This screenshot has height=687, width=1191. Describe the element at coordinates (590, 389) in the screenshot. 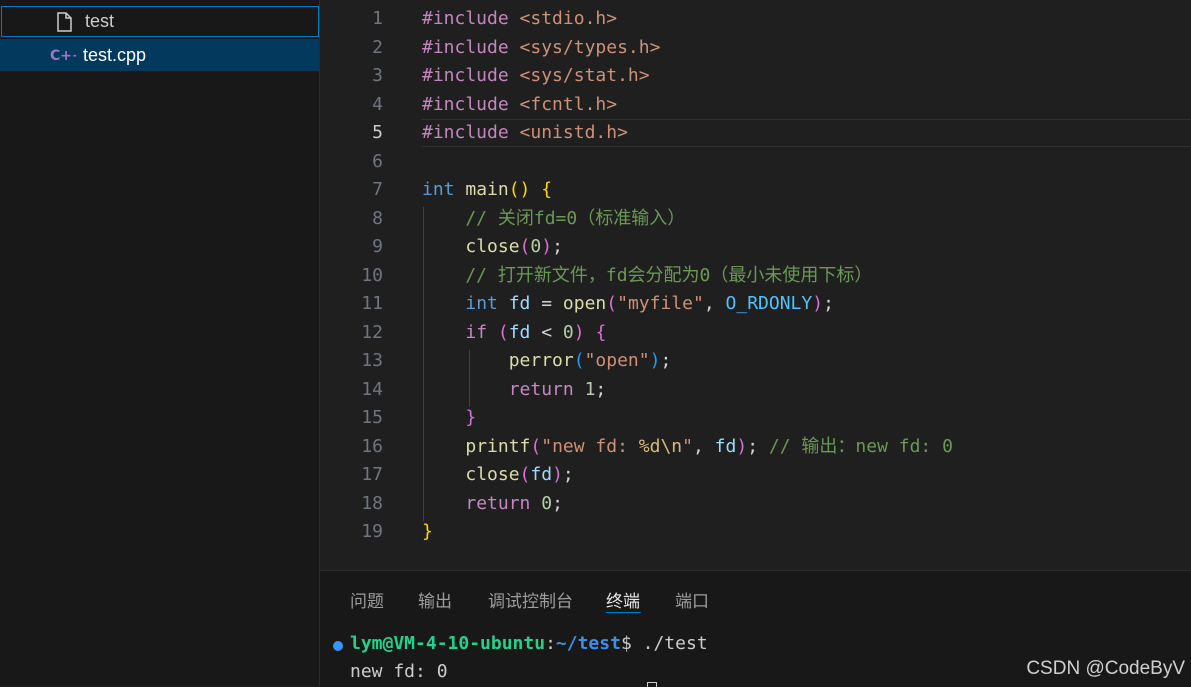

I see `code-token: 1` at that location.